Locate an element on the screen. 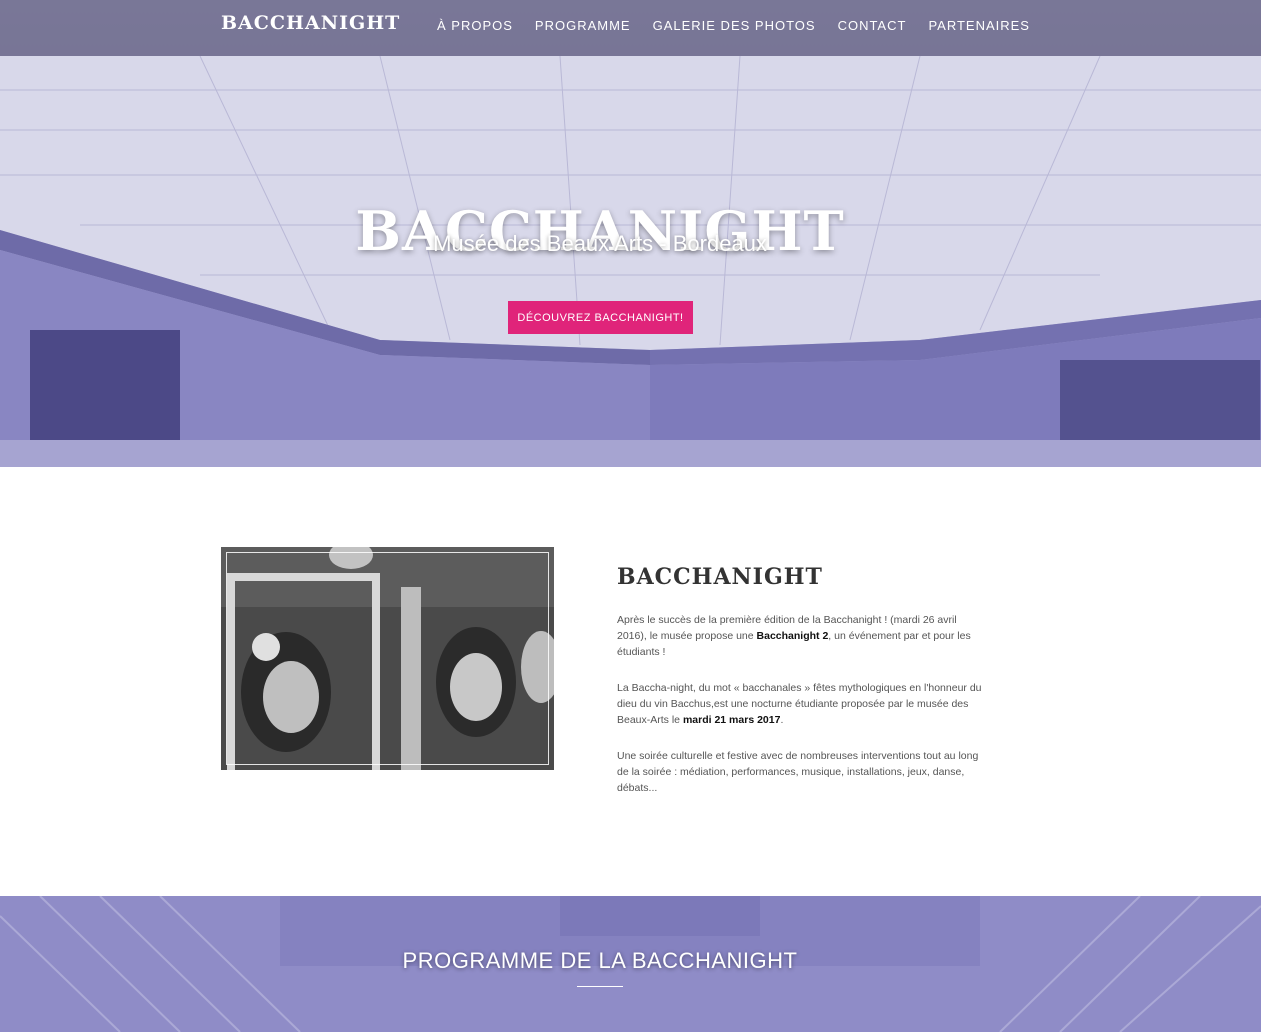  discover-button: DÉCOUVREZ BACCHANIGHT! is located at coordinates (600, 317).